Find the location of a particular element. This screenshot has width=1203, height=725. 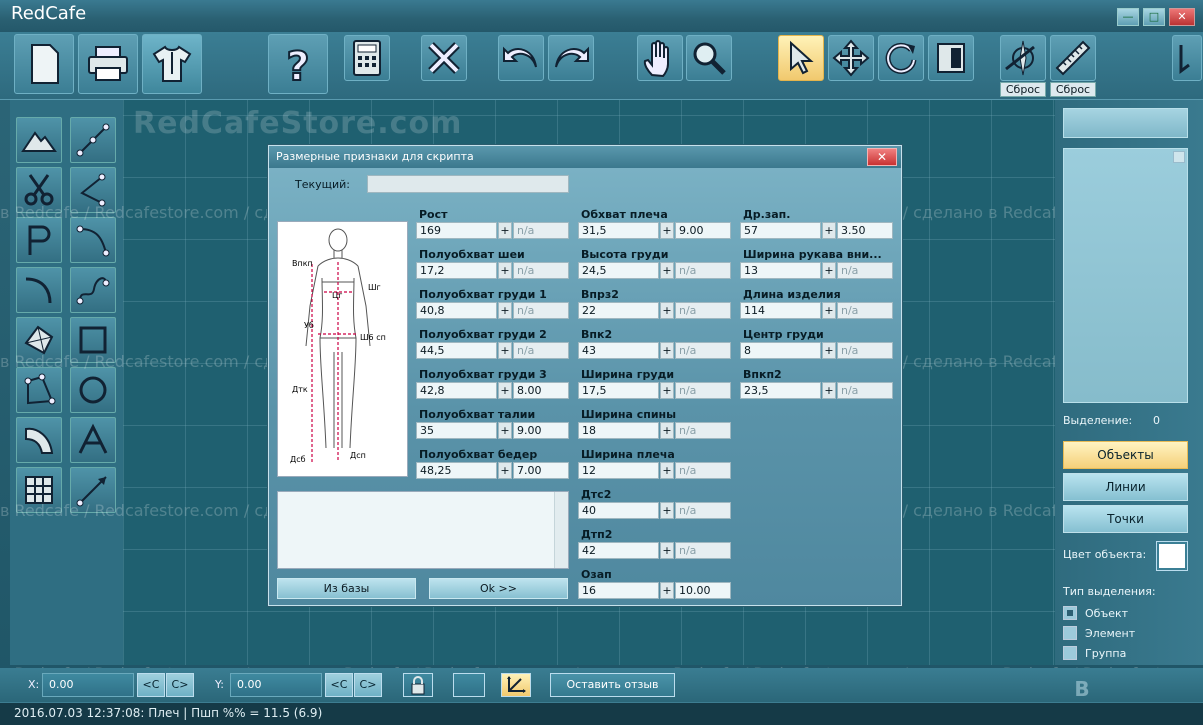

measure-value-input: 17,2 is located at coordinates (456, 270).